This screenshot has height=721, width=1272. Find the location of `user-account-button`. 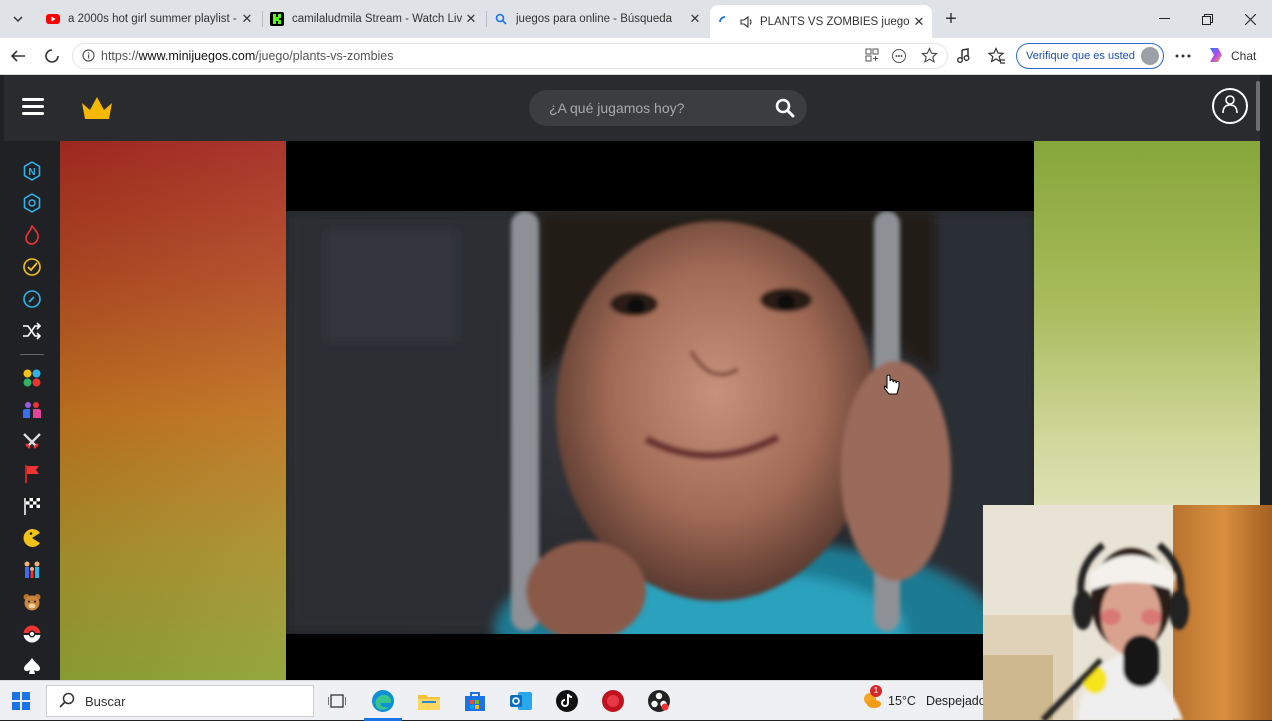

user-account-button is located at coordinates (1230, 106).